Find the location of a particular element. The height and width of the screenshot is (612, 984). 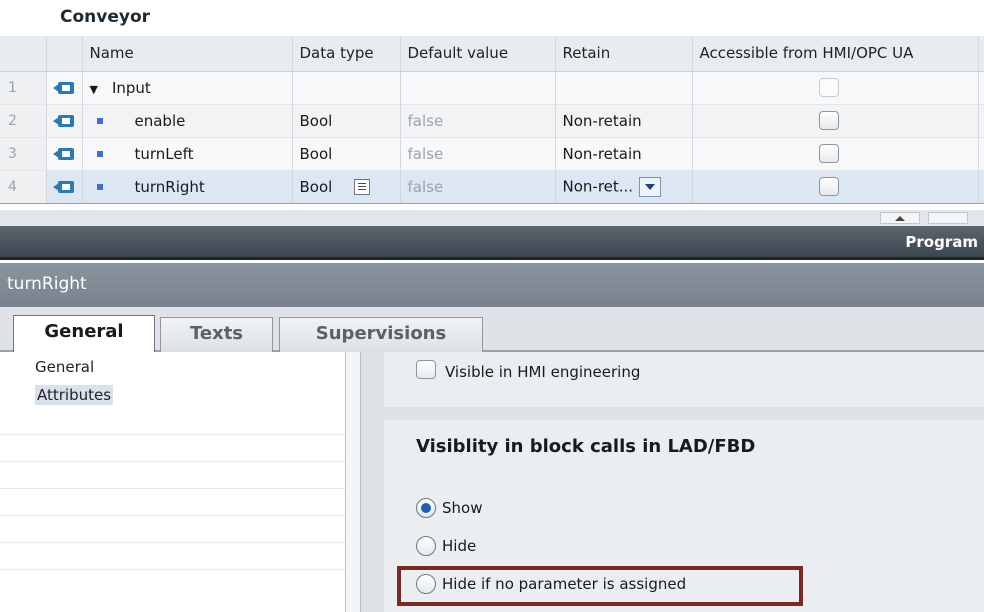

table-row: 1 ▼ Input is located at coordinates (492, 88).